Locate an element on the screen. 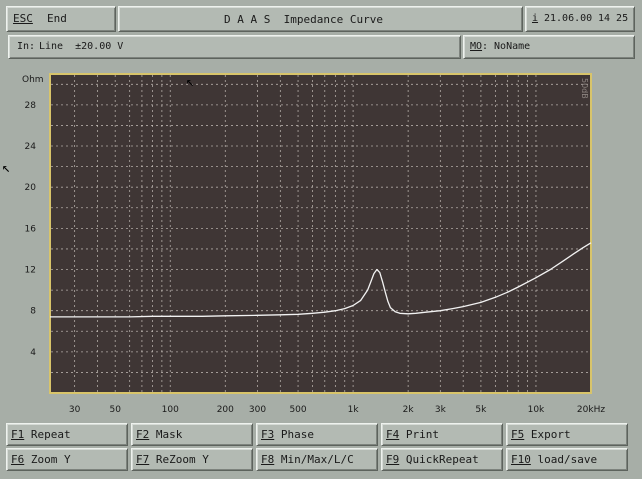  end-button: ESC End is located at coordinates (61, 19).